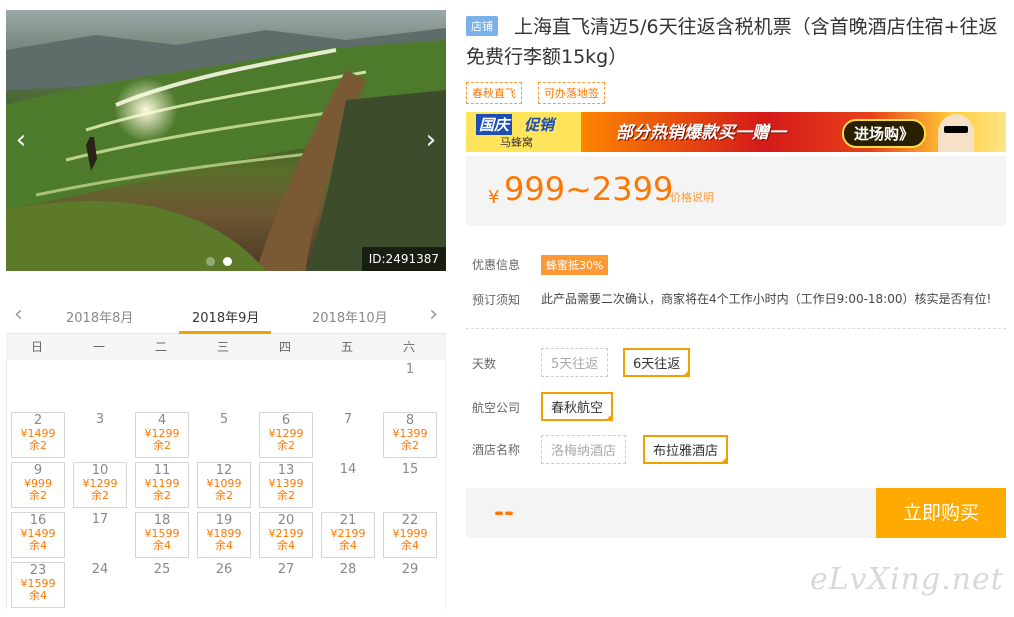 The image size is (1014, 617). Describe the element at coordinates (224, 435) in the screenshot. I see `calendar-day: 5` at that location.